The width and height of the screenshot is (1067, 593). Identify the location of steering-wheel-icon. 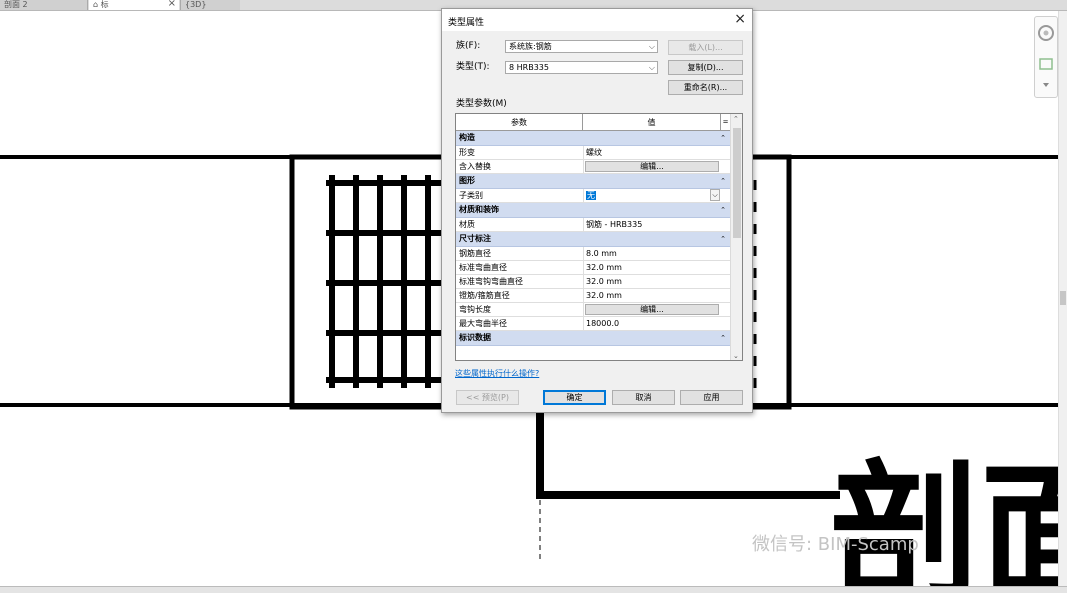
(1046, 57).